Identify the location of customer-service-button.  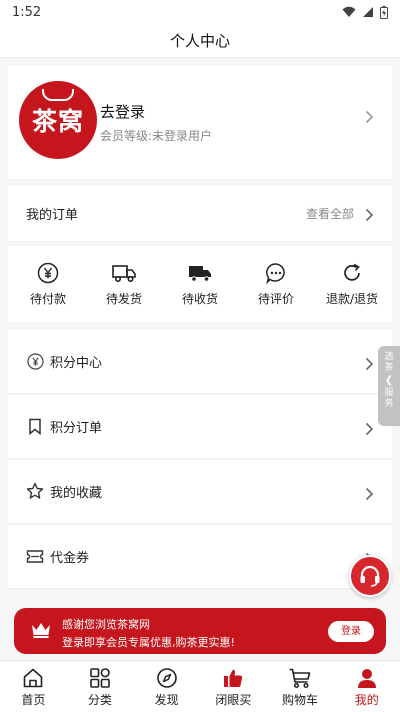
(370, 576).